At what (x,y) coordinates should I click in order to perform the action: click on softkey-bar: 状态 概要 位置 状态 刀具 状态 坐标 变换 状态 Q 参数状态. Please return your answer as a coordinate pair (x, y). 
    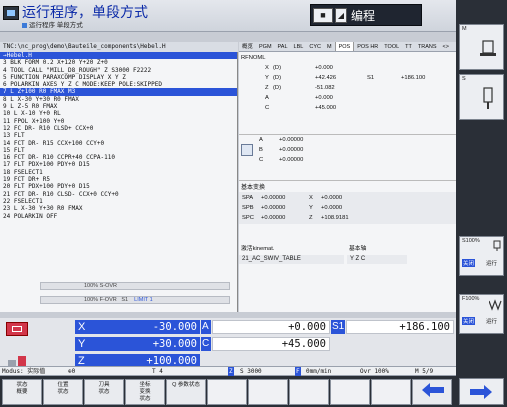
    Looking at the image, I should click on (228, 391).